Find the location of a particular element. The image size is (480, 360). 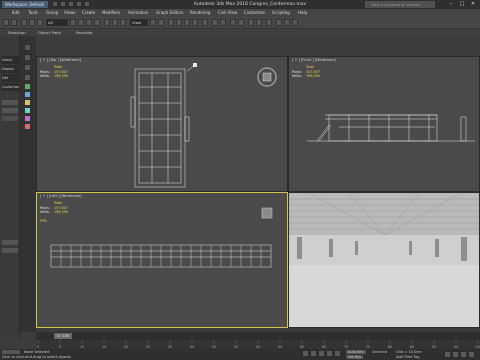

ribbon-tab-object-paint: Object Paint is located at coordinates (49, 32).